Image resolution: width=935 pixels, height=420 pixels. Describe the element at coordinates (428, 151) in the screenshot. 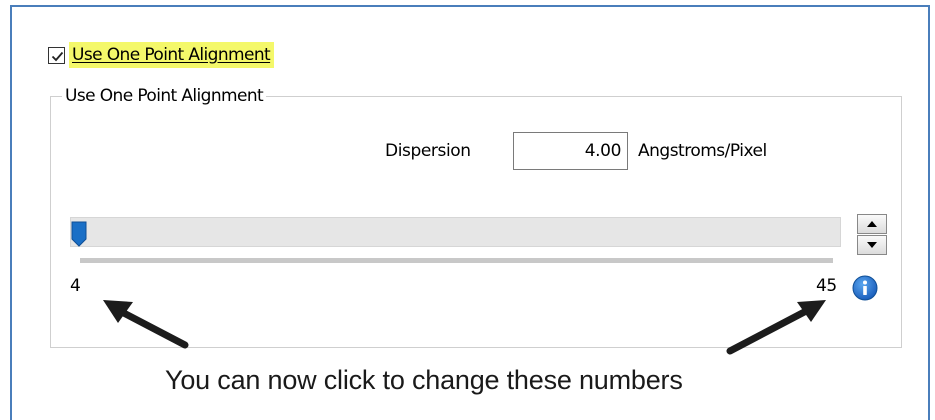

I see `dispersion-label: Dispersion` at that location.